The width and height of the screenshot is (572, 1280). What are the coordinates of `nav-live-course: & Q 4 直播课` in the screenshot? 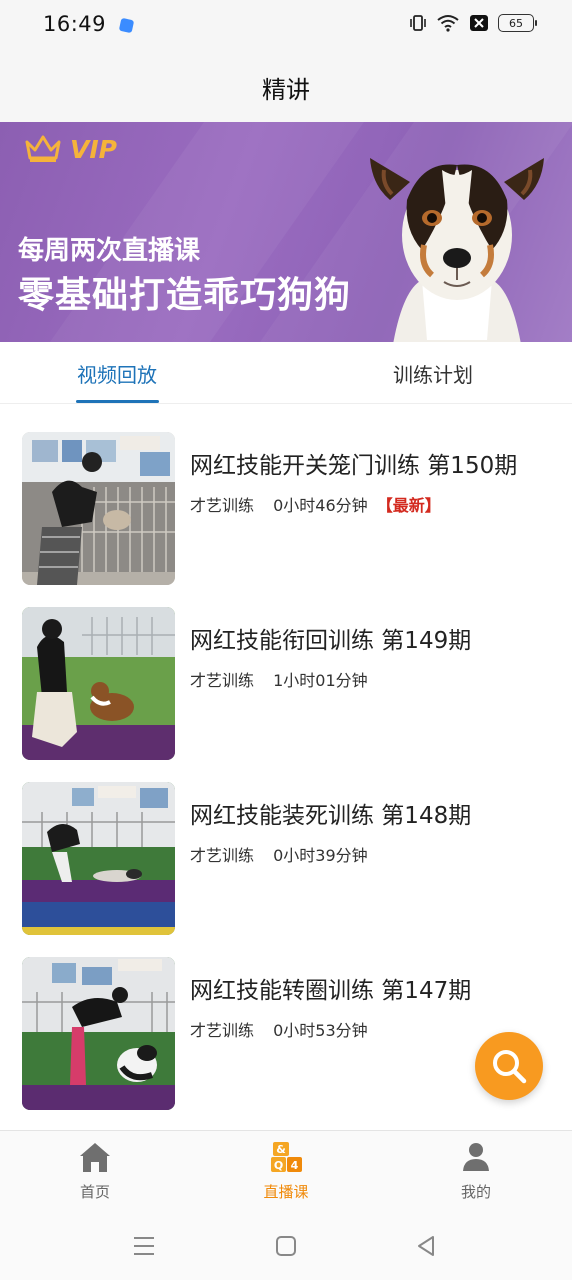 It's located at (286, 1170).